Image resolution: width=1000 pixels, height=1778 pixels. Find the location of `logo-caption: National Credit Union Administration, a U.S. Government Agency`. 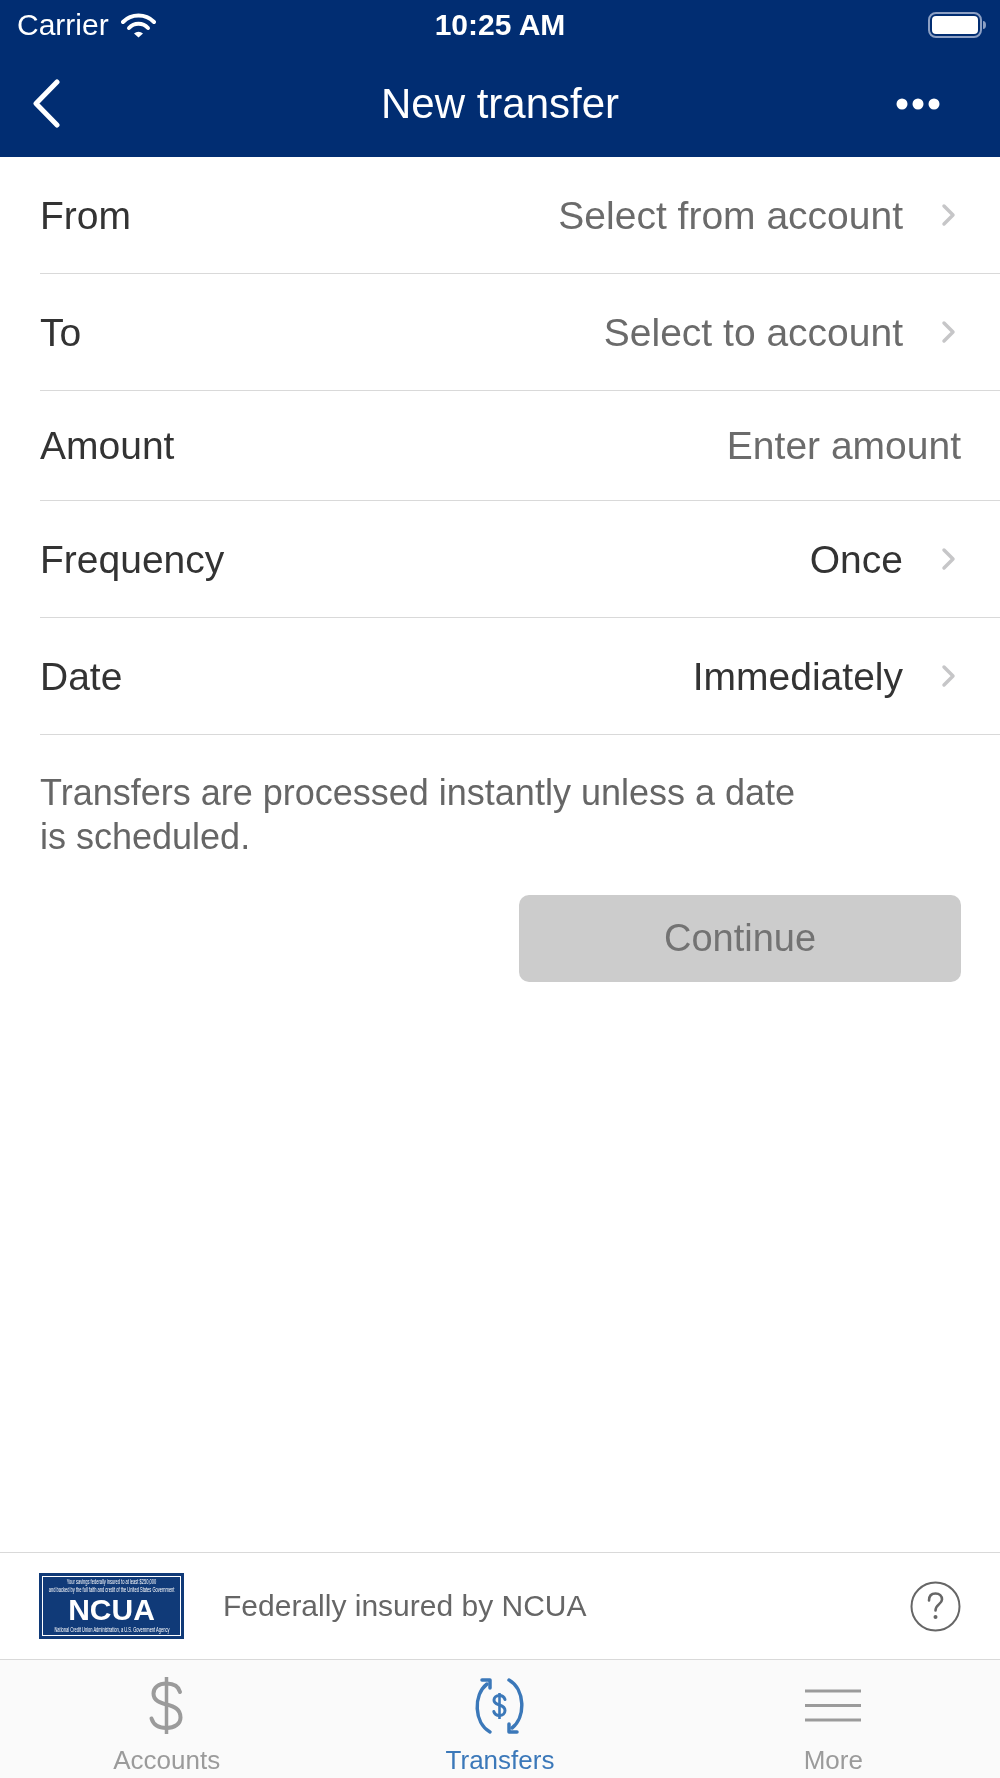

logo-caption: National Credit Union Administration, a U.S. Government Agency is located at coordinates (111, 1630).